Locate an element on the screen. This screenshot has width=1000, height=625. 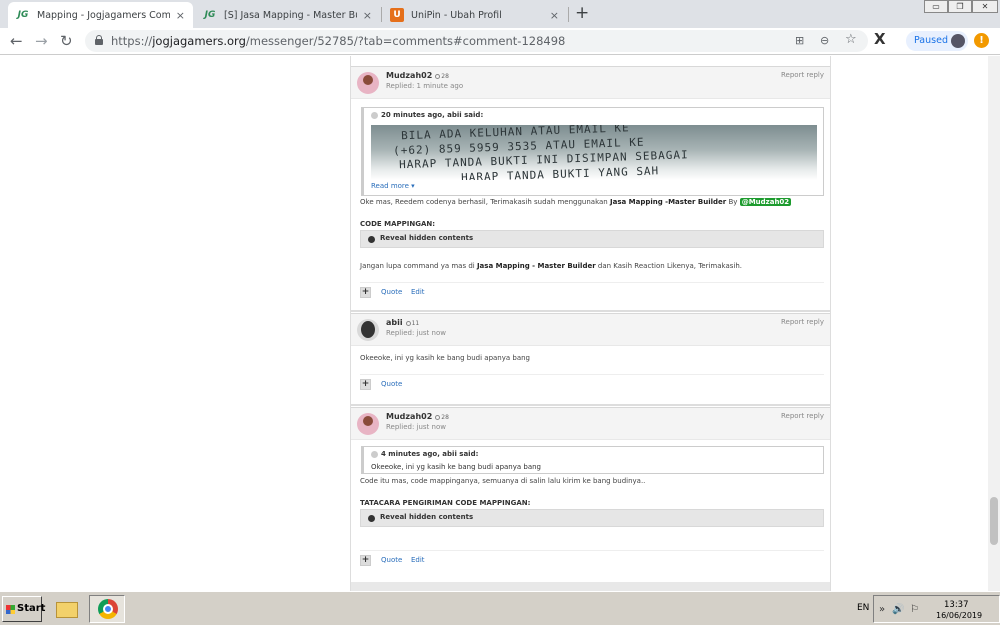
user-mention: @Mudzah02 is located at coordinates (765, 202).